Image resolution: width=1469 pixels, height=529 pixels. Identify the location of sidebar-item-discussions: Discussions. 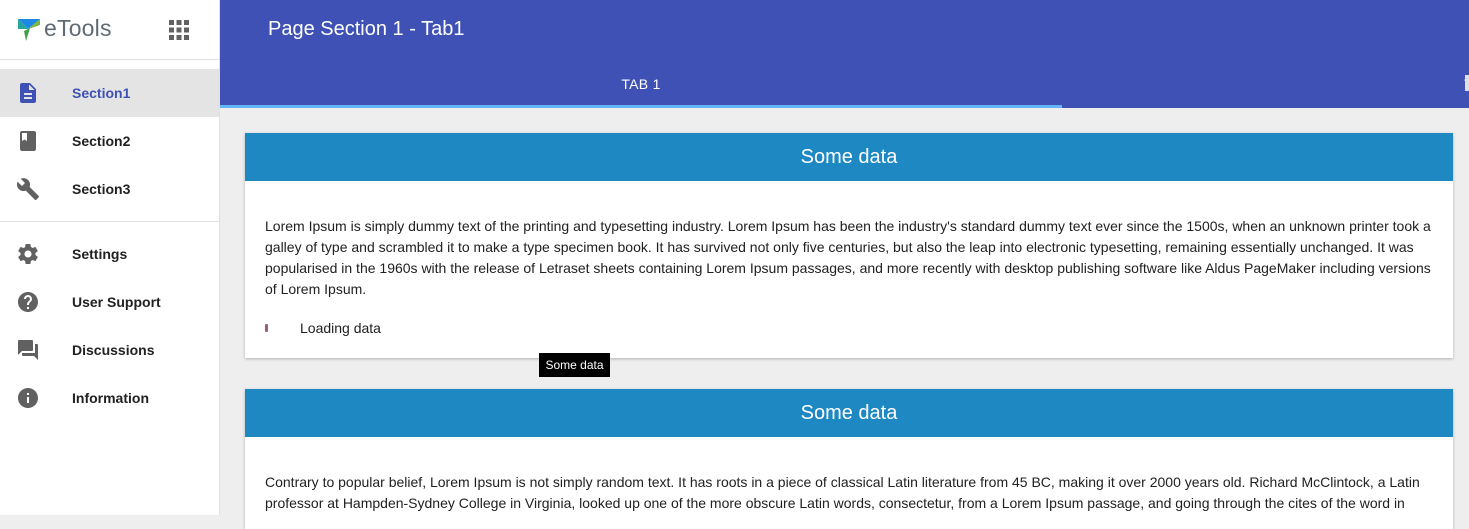
(109, 350).